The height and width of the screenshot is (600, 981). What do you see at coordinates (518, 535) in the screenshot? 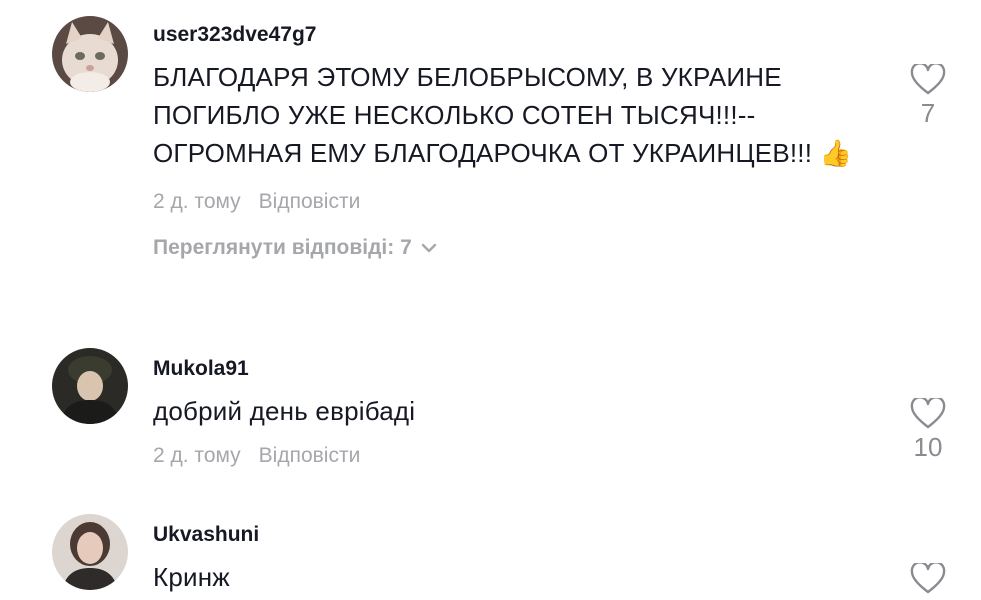
I see `comment-username: Ukvashuni` at bounding box center [518, 535].